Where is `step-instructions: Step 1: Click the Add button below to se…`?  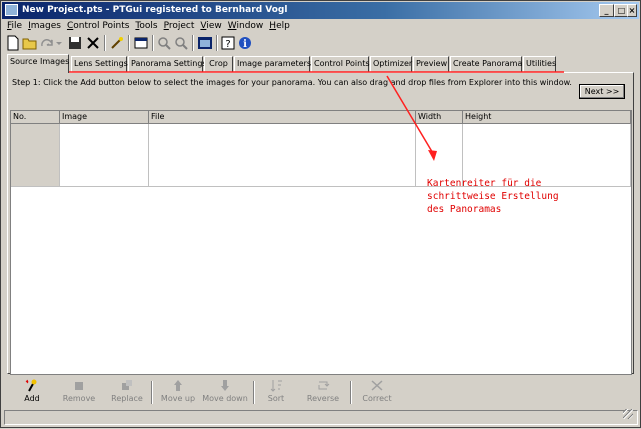
step-instructions: Step 1: Click the Add button below to se… is located at coordinates (292, 82).